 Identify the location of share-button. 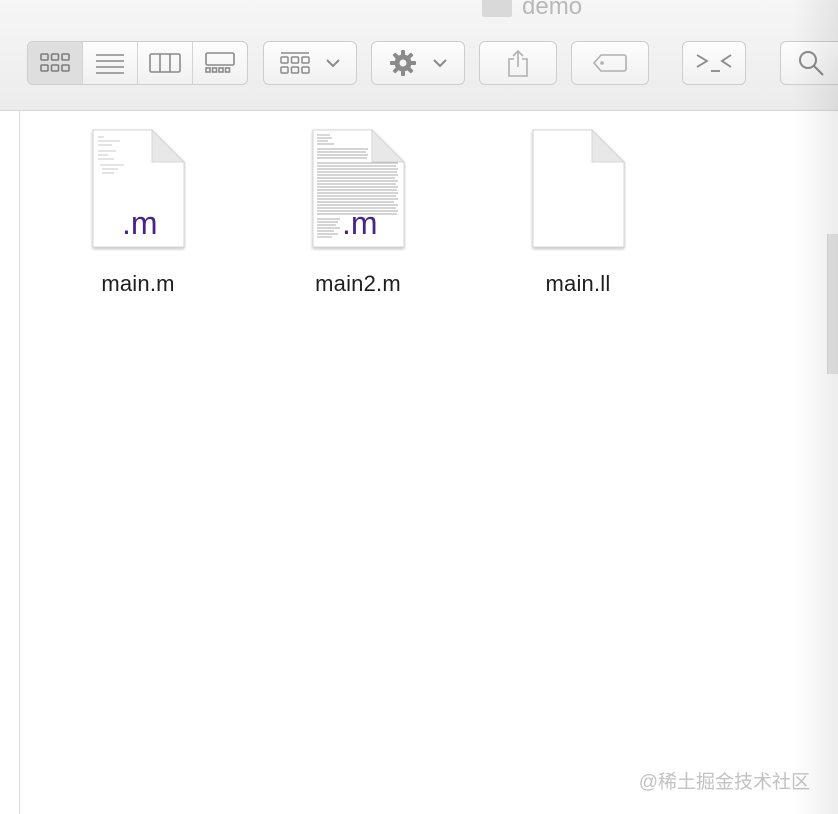
(518, 63).